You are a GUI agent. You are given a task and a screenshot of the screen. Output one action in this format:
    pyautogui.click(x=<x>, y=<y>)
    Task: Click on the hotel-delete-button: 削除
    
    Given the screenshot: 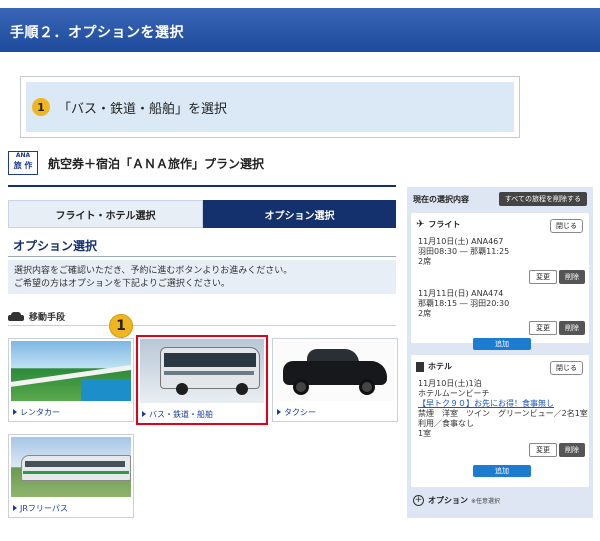 What is the action you would take?
    pyautogui.click(x=572, y=450)
    